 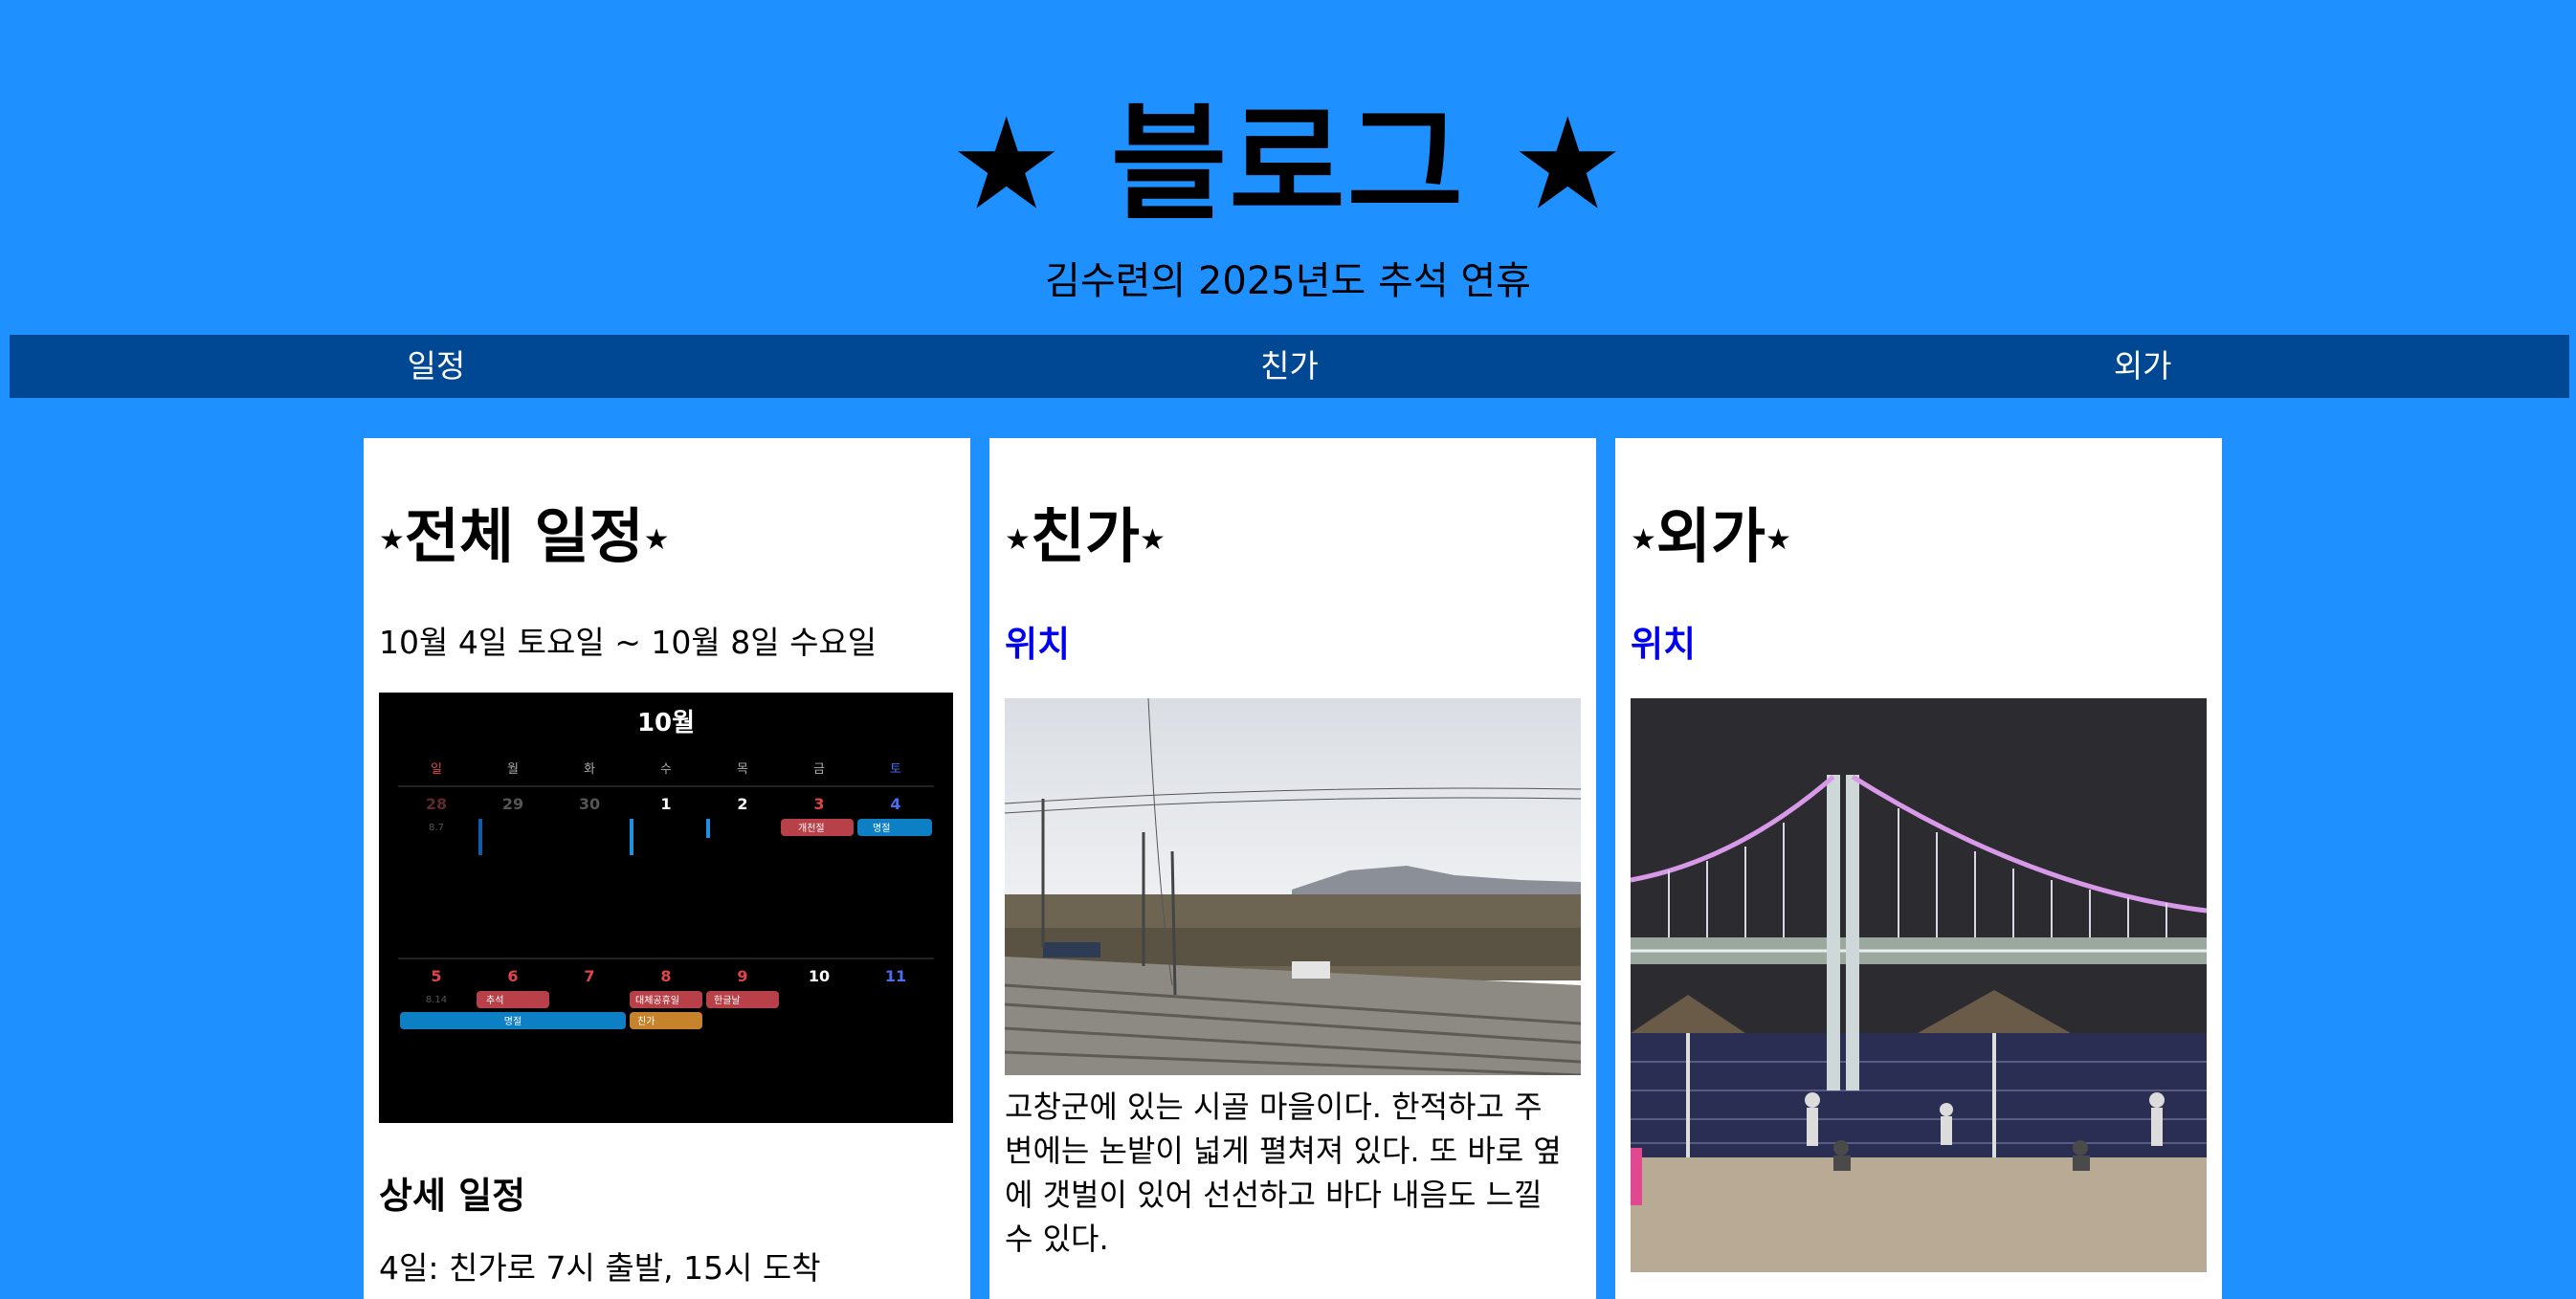 I want to click on event-label: 개천절, so click(x=811, y=828).